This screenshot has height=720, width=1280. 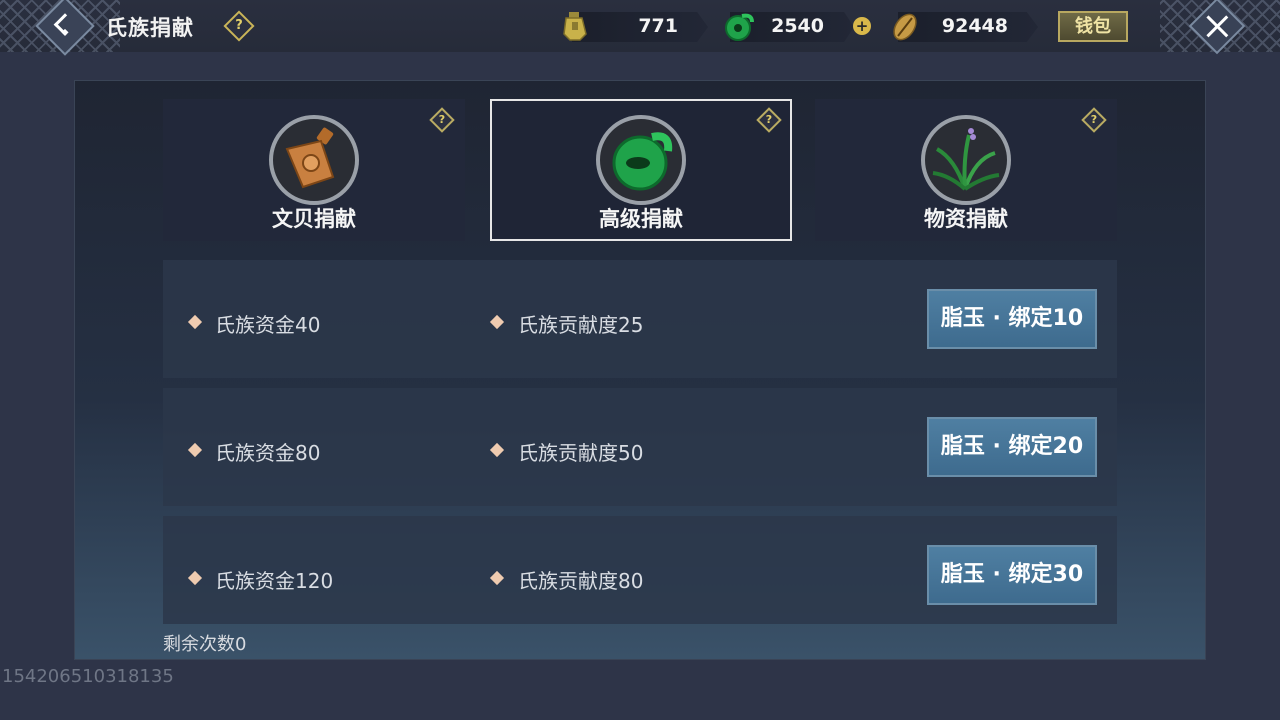 I want to click on shell-icon, so click(x=905, y=27).